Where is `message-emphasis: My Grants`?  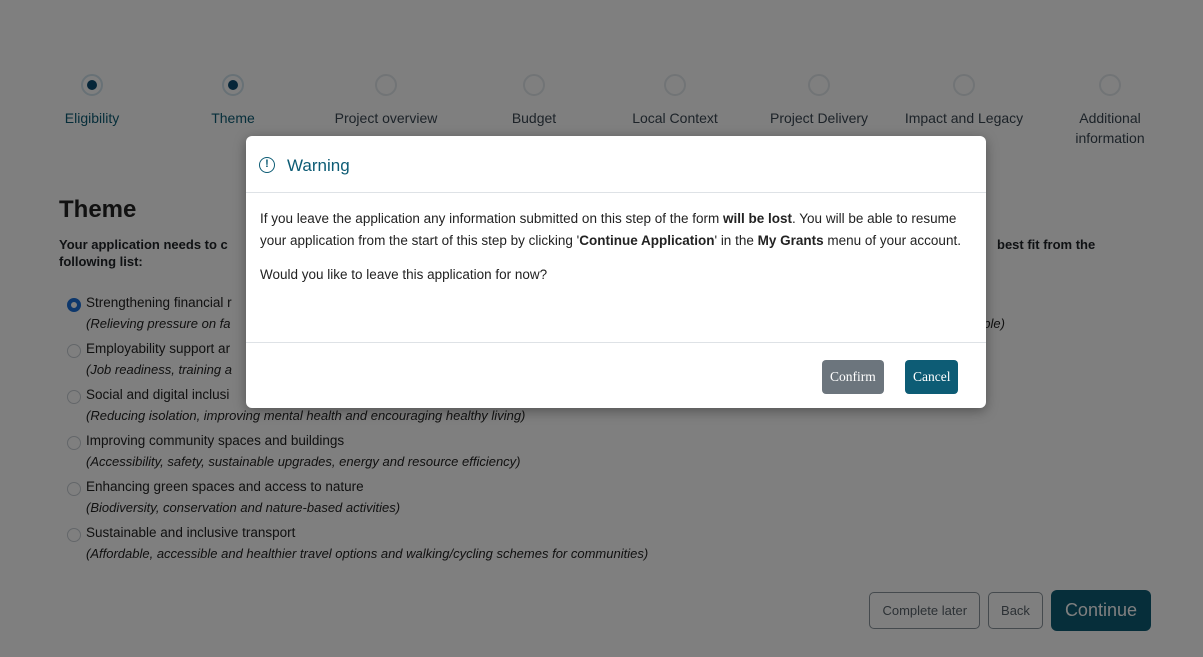
message-emphasis: My Grants is located at coordinates (790, 240).